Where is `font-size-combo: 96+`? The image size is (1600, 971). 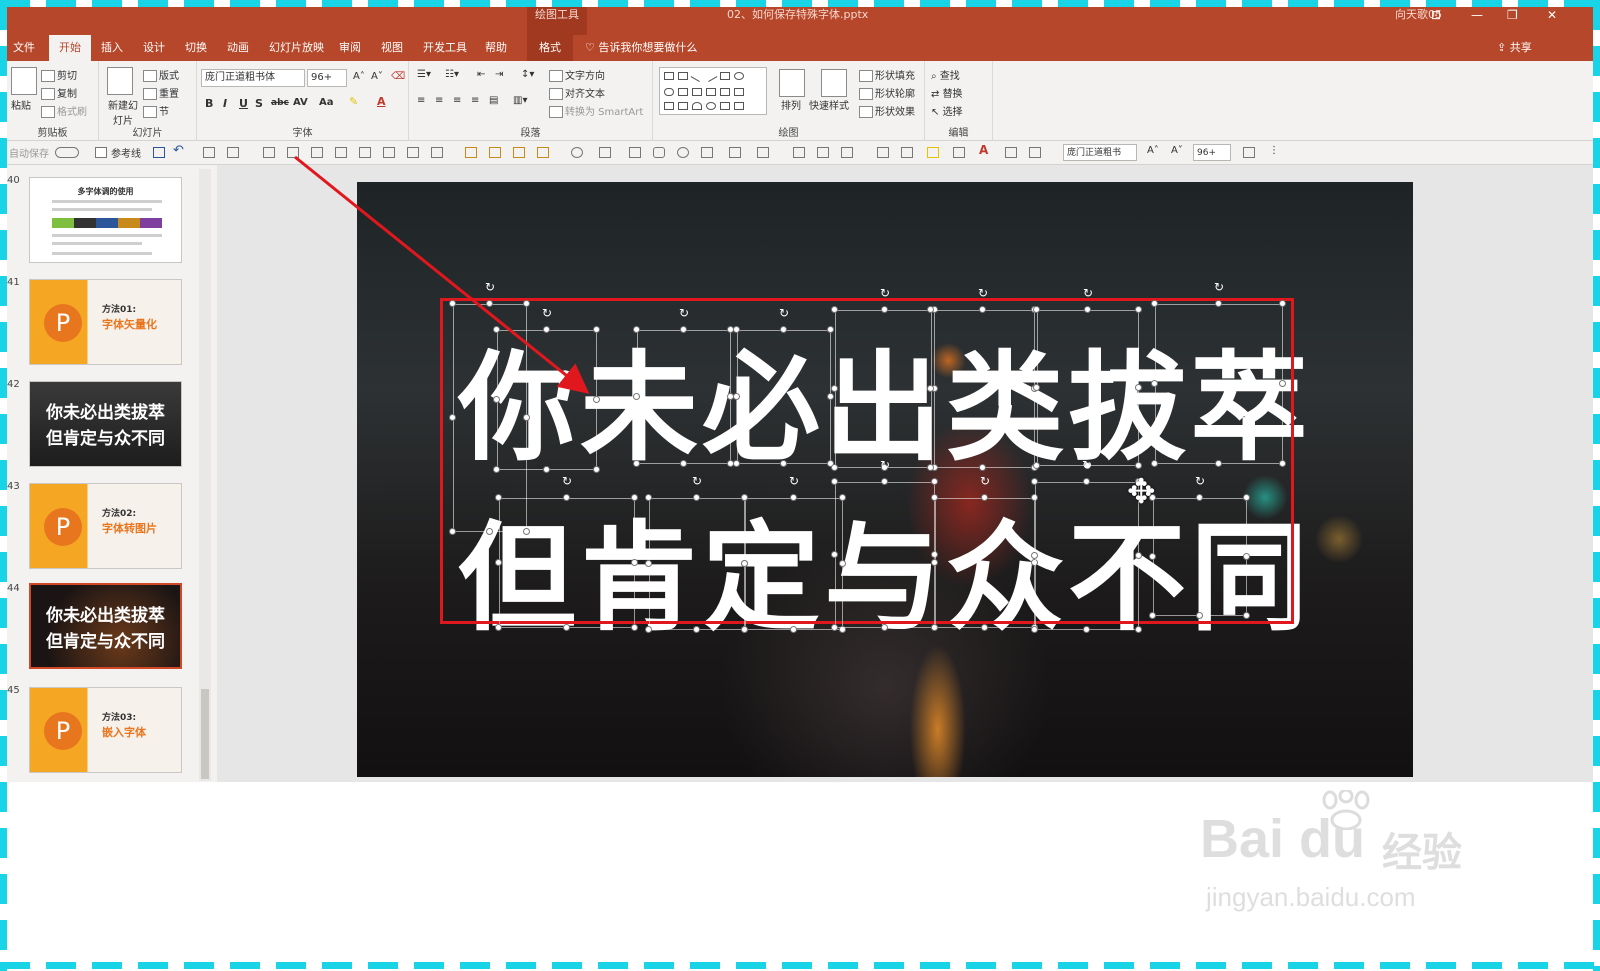
font-size-combo: 96+ is located at coordinates (327, 78).